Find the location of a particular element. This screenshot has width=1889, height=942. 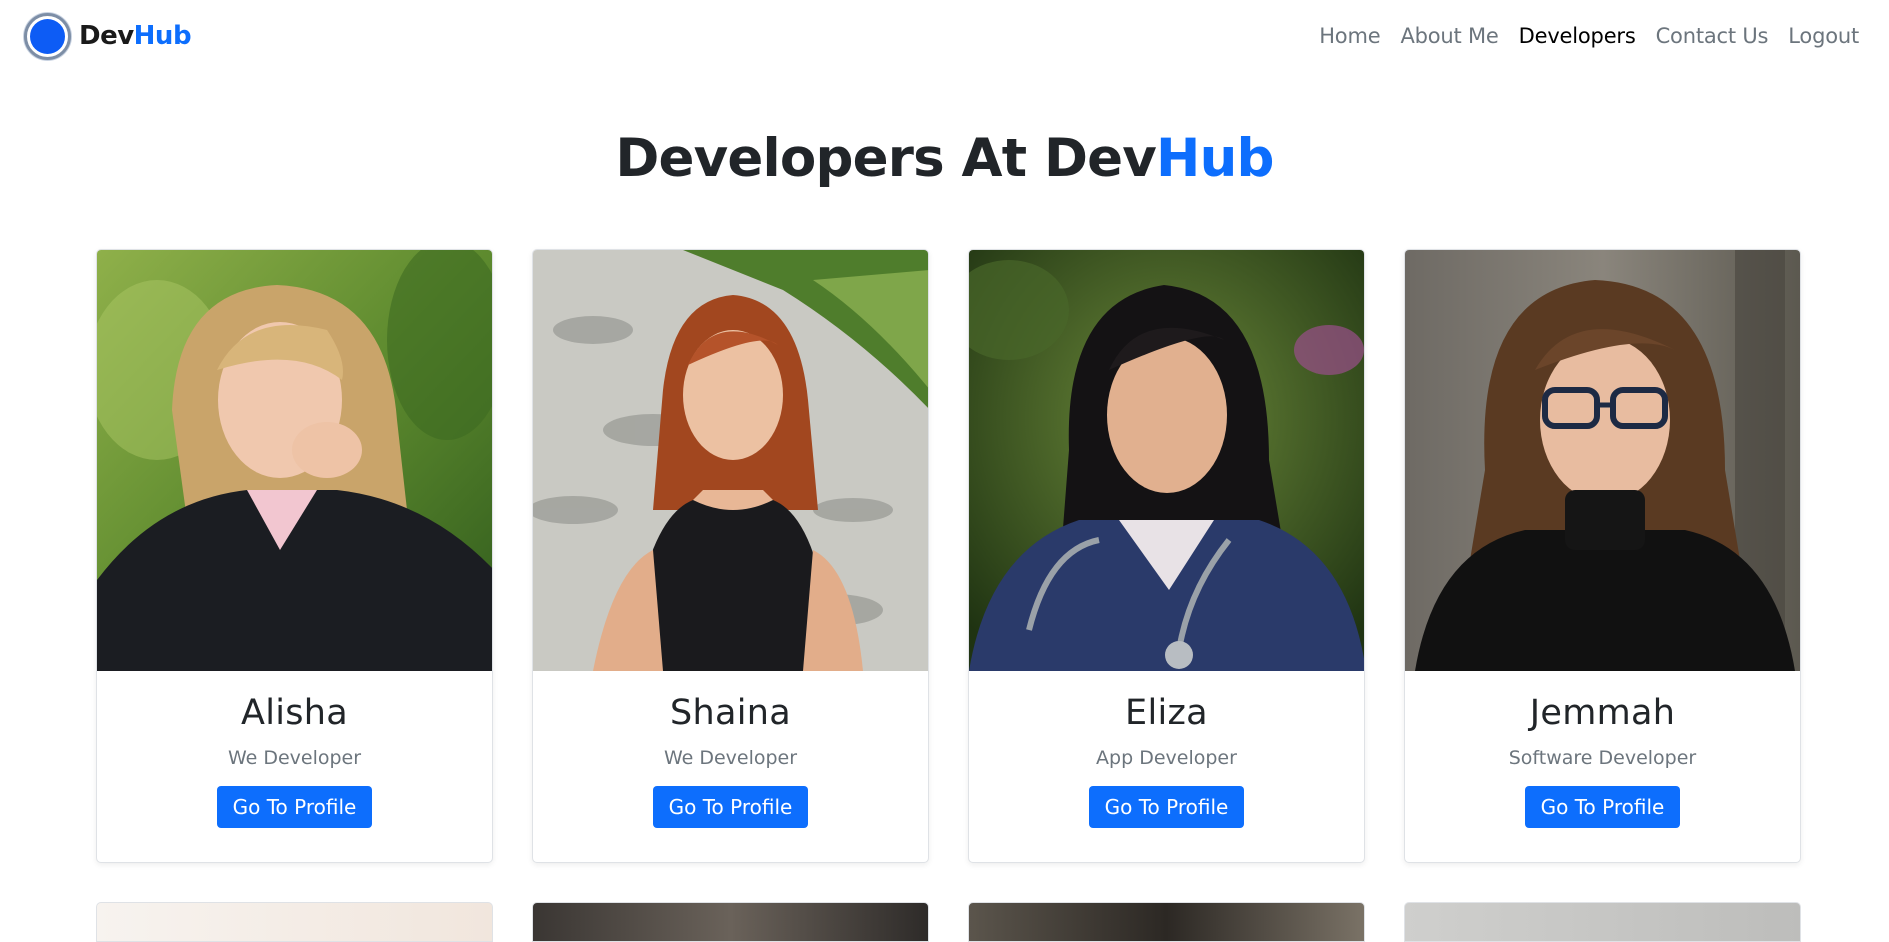

developer-name: Jemmah is located at coordinates (1602, 713).